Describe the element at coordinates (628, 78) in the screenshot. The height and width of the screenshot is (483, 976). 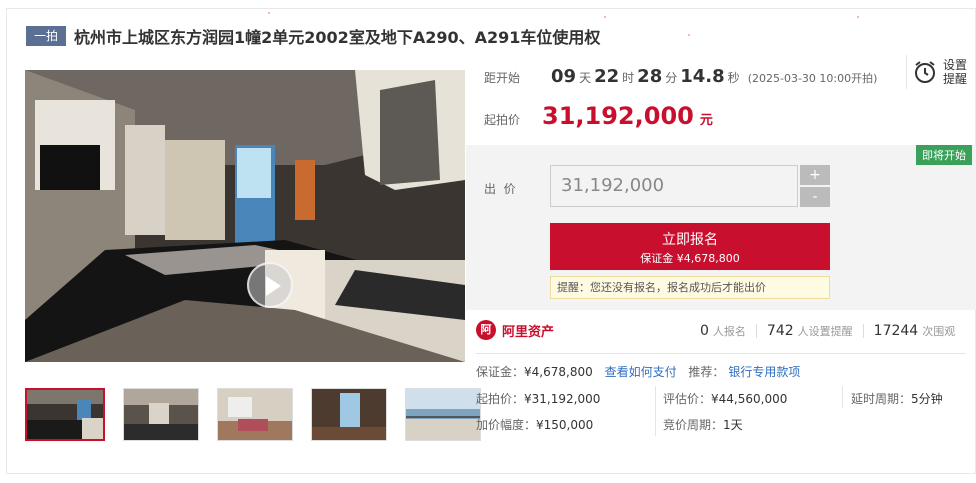
I see `countdown-hours-unit: 时` at that location.